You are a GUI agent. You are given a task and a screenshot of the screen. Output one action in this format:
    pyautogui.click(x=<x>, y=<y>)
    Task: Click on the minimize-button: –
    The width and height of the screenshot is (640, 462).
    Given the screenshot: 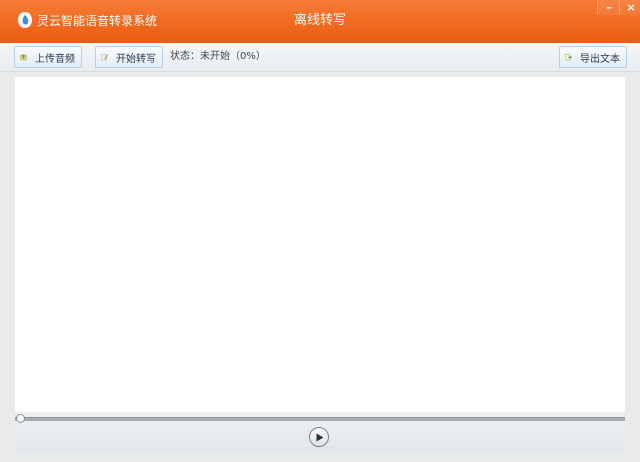 What is the action you would take?
    pyautogui.click(x=608, y=7)
    